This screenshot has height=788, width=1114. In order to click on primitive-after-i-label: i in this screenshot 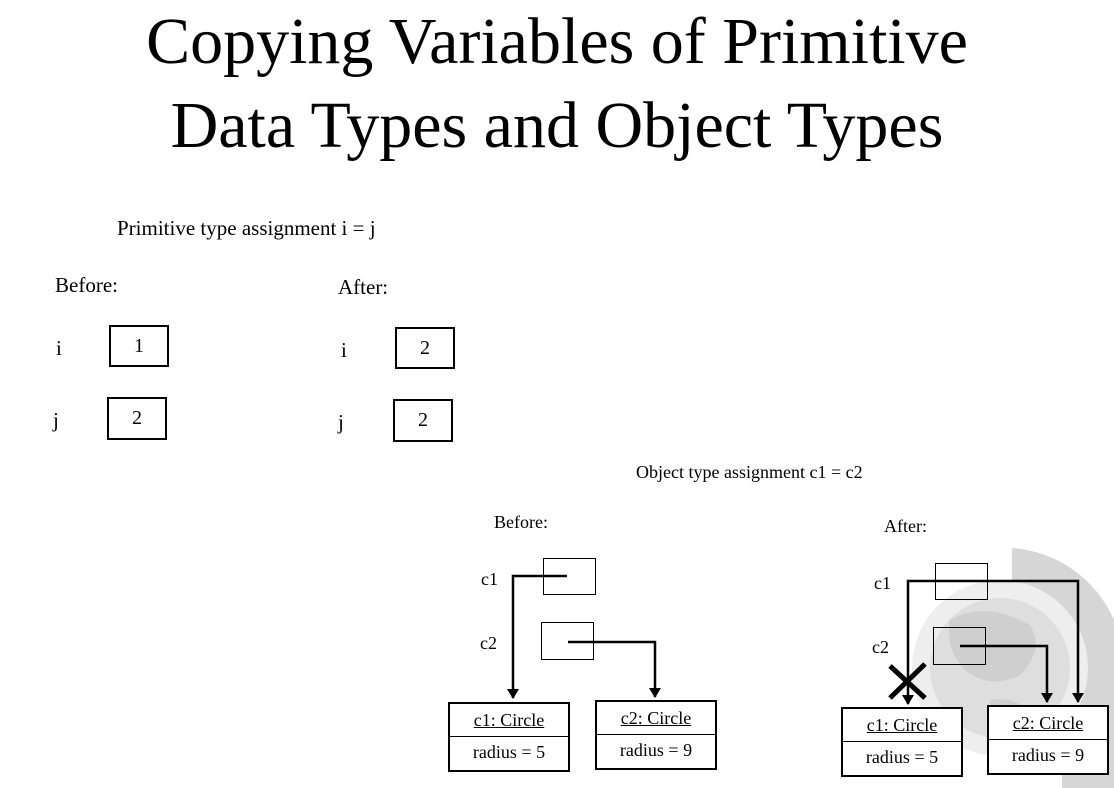, I will do `click(344, 350)`.